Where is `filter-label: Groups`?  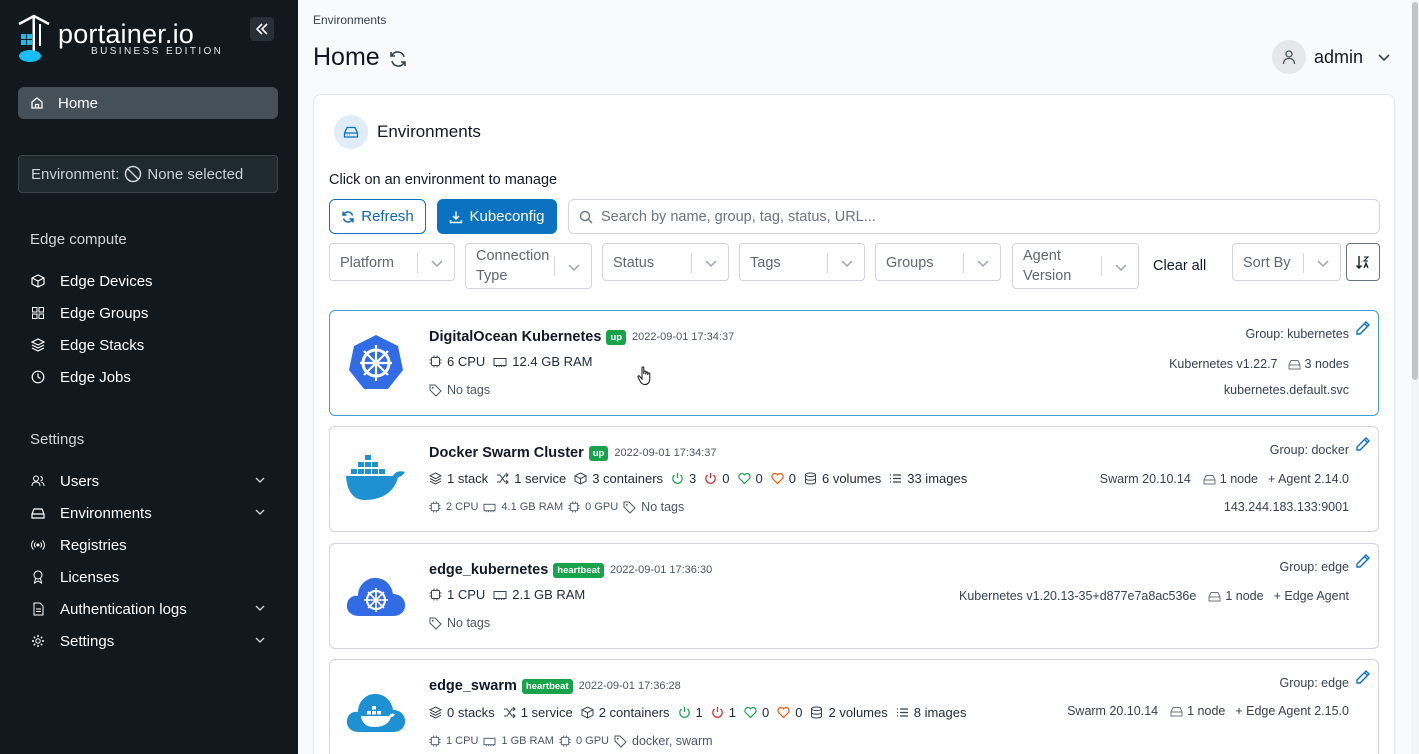 filter-label: Groups is located at coordinates (910, 263).